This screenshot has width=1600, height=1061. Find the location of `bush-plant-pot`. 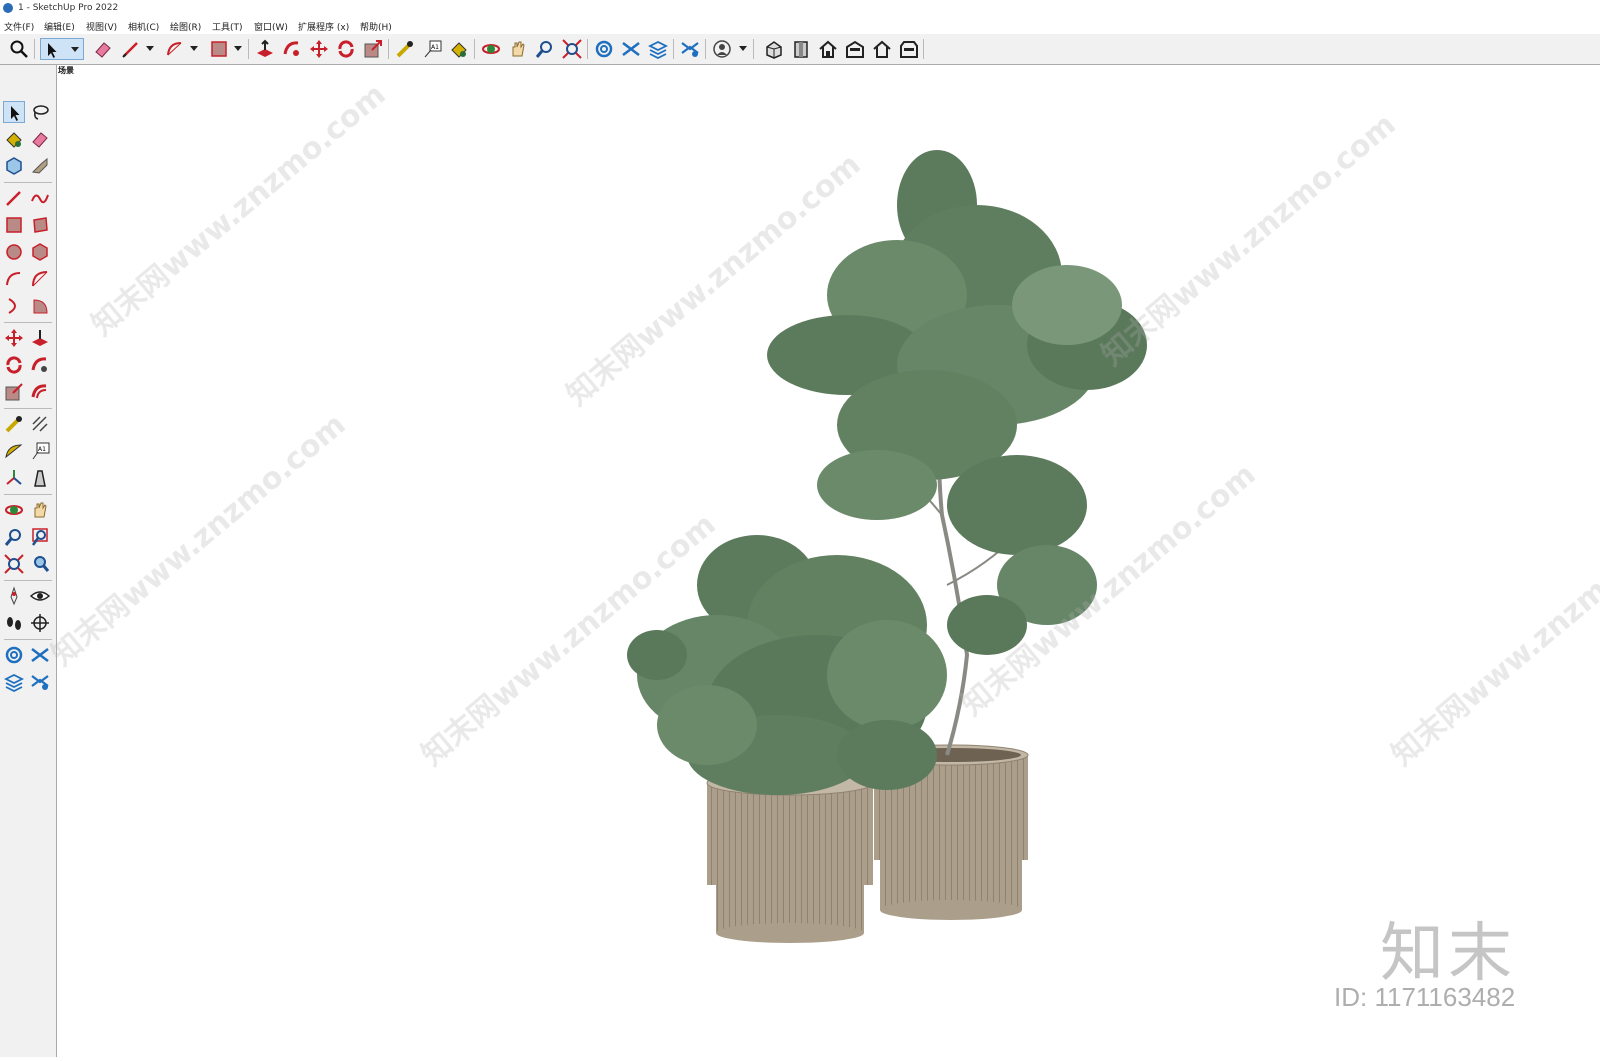

bush-plant-pot is located at coordinates (790, 856).